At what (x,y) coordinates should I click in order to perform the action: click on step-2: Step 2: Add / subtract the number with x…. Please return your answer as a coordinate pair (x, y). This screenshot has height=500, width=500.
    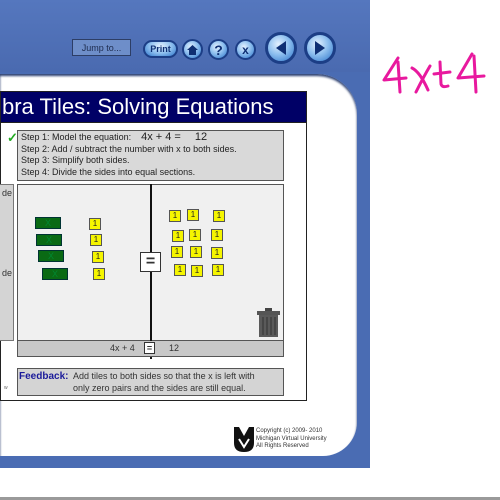
    Looking at the image, I should click on (129, 148).